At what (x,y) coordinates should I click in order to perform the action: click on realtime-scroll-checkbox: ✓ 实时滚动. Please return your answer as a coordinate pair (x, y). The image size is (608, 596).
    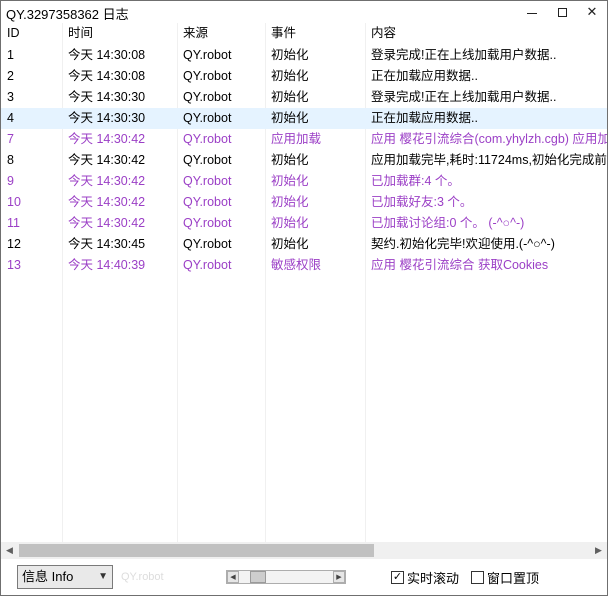
    Looking at the image, I should click on (425, 578).